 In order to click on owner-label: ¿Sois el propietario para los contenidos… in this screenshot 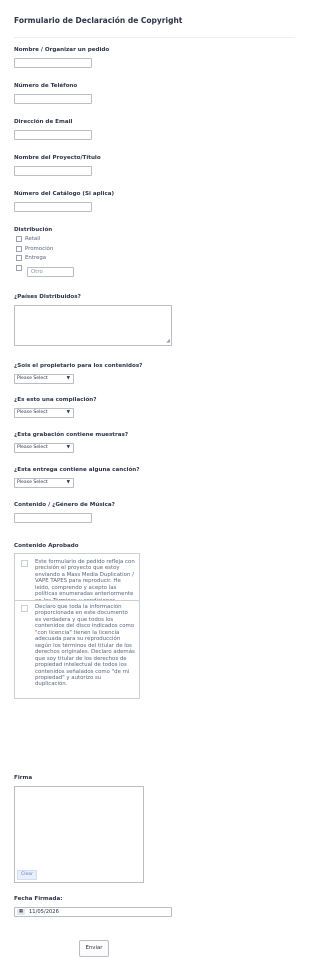, I will do `click(78, 366)`.